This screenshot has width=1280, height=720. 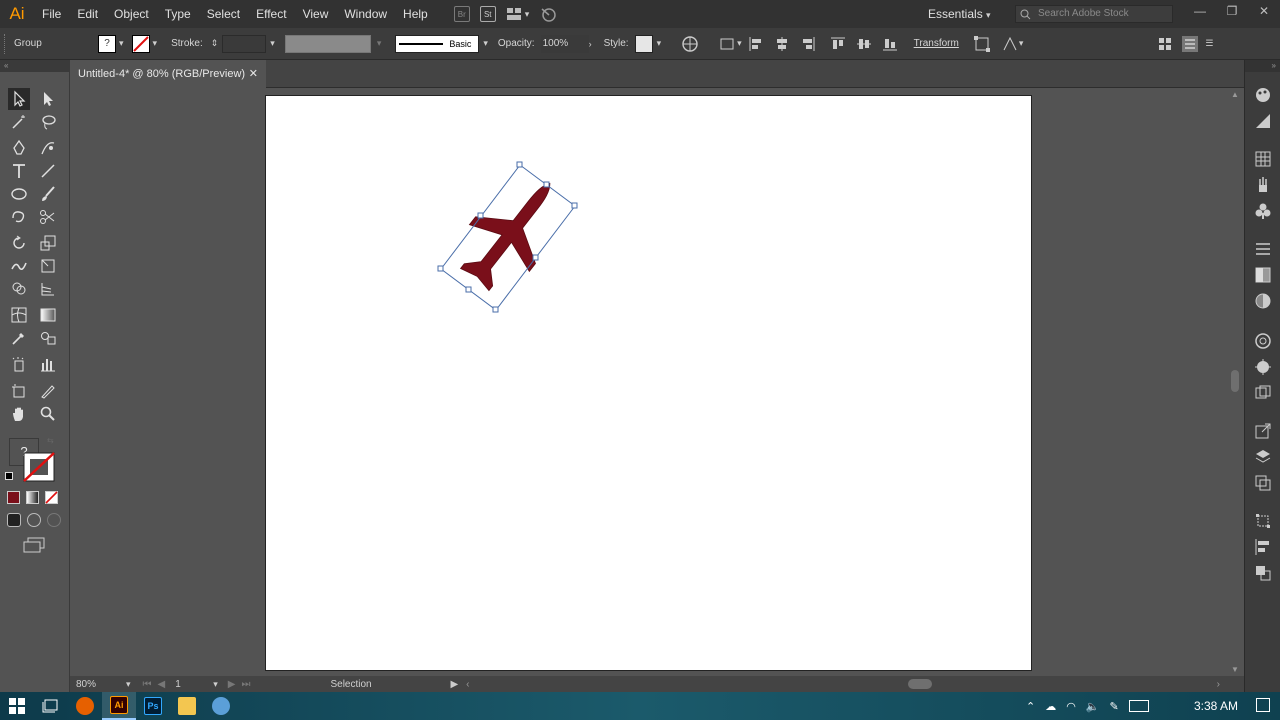 I want to click on scroll-down-icon: ▼, so click(x=1235, y=669).